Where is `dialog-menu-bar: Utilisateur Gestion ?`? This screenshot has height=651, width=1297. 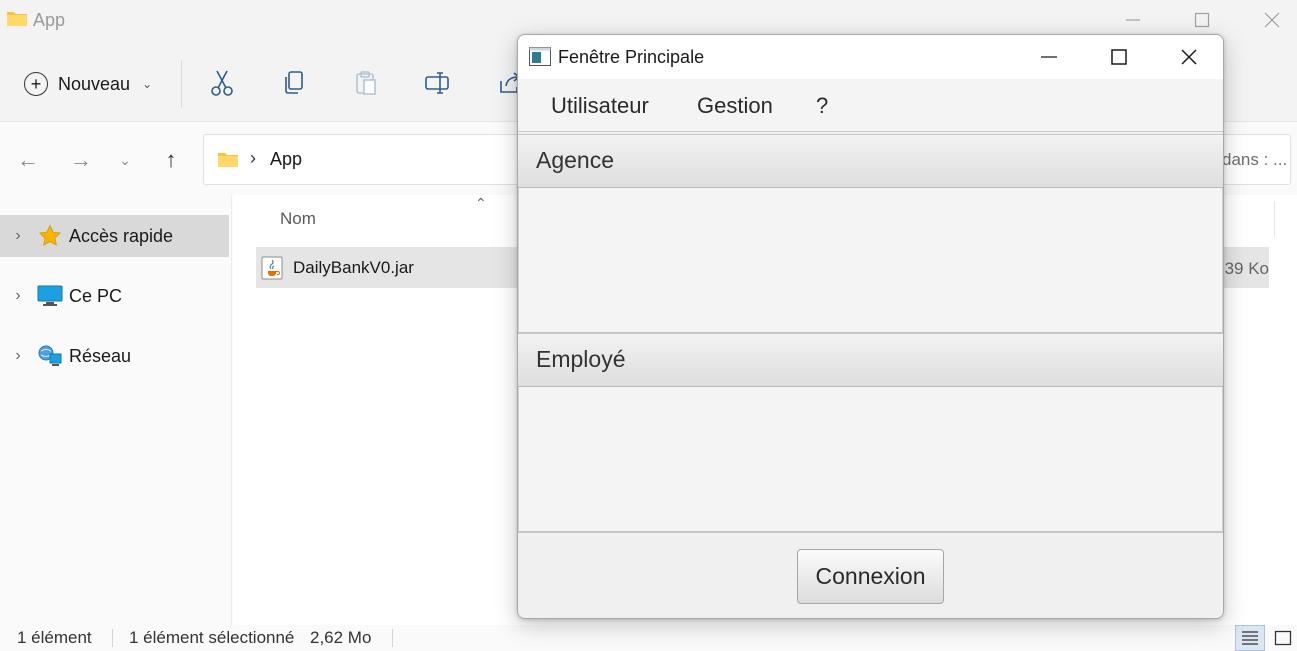
dialog-menu-bar: Utilisateur Gestion ? is located at coordinates (870, 105).